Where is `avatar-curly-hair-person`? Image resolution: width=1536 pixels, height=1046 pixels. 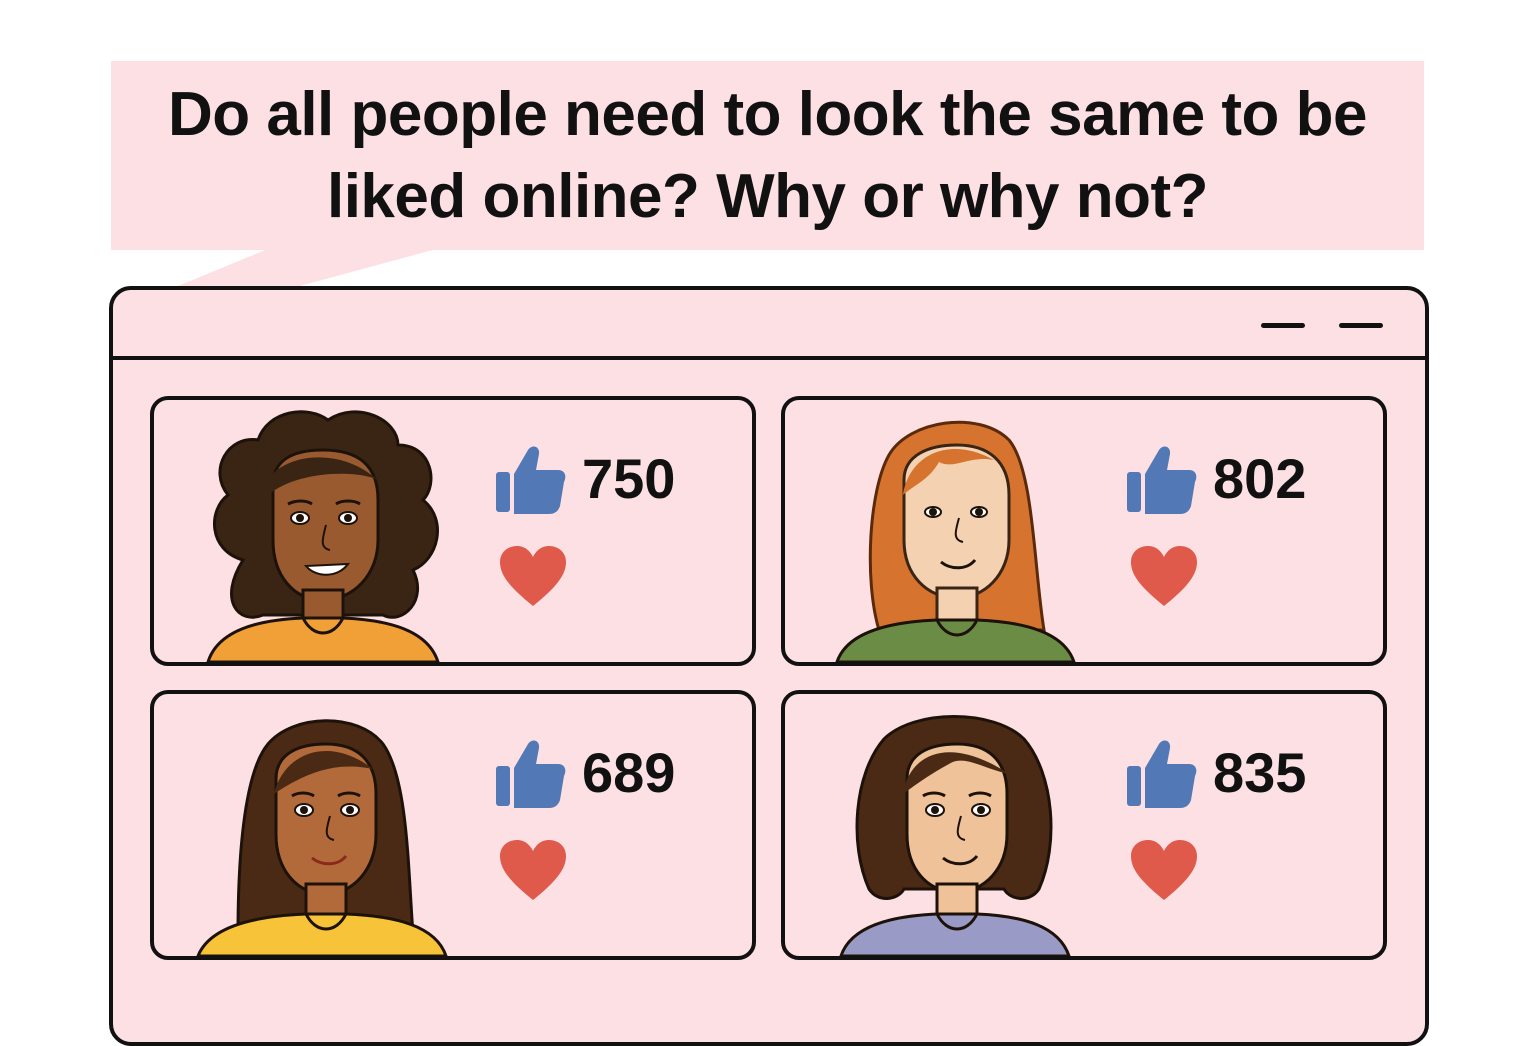
avatar-curly-hair-person is located at coordinates (323, 536).